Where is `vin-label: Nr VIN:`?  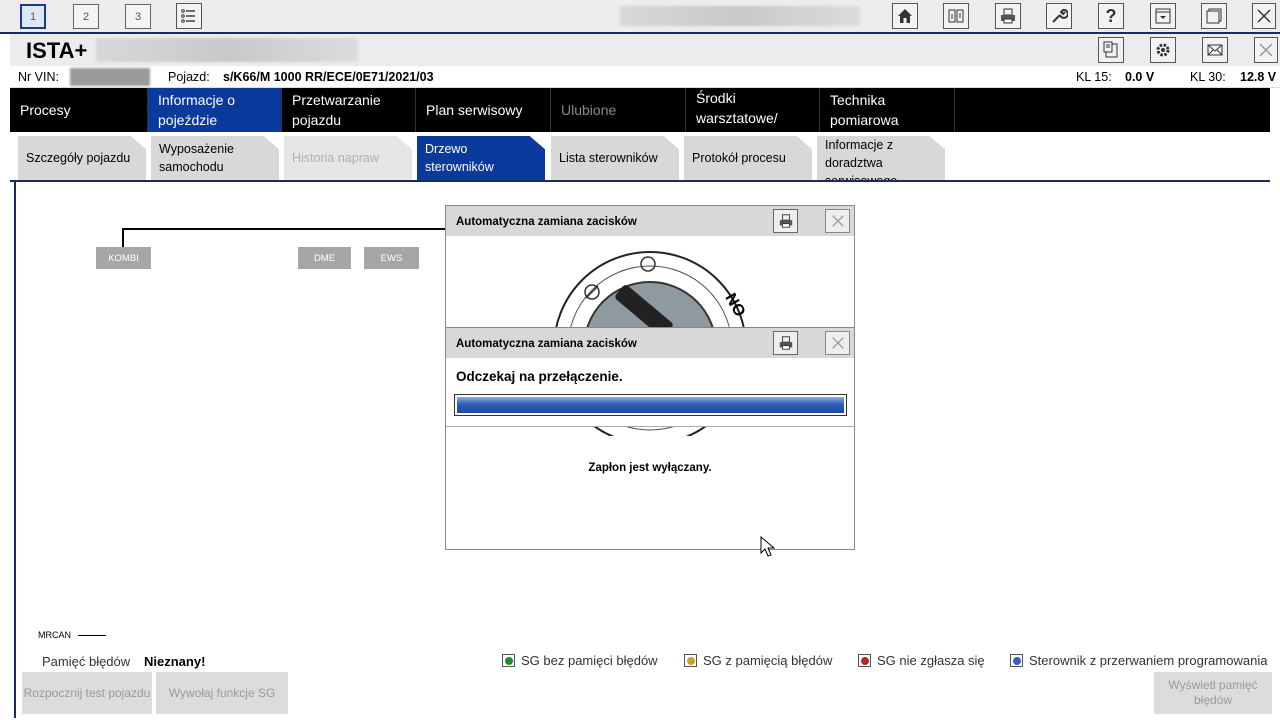
vin-label: Nr VIN: is located at coordinates (38, 77).